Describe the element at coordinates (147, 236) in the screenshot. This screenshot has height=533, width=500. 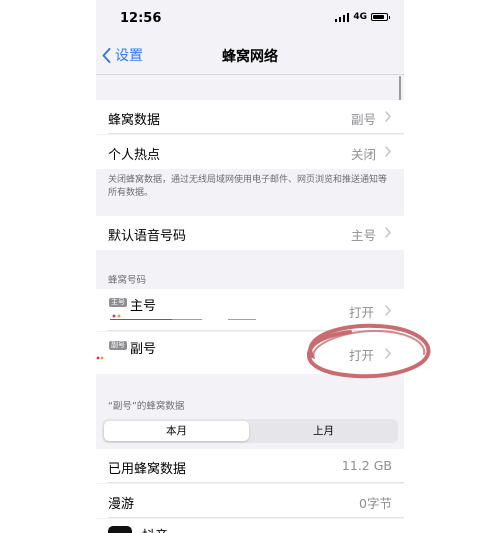
I see `row-label: 默认语音号码` at that location.